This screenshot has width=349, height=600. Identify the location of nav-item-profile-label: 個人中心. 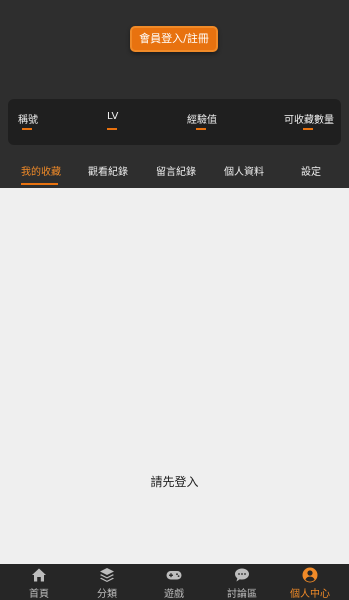
(310, 594).